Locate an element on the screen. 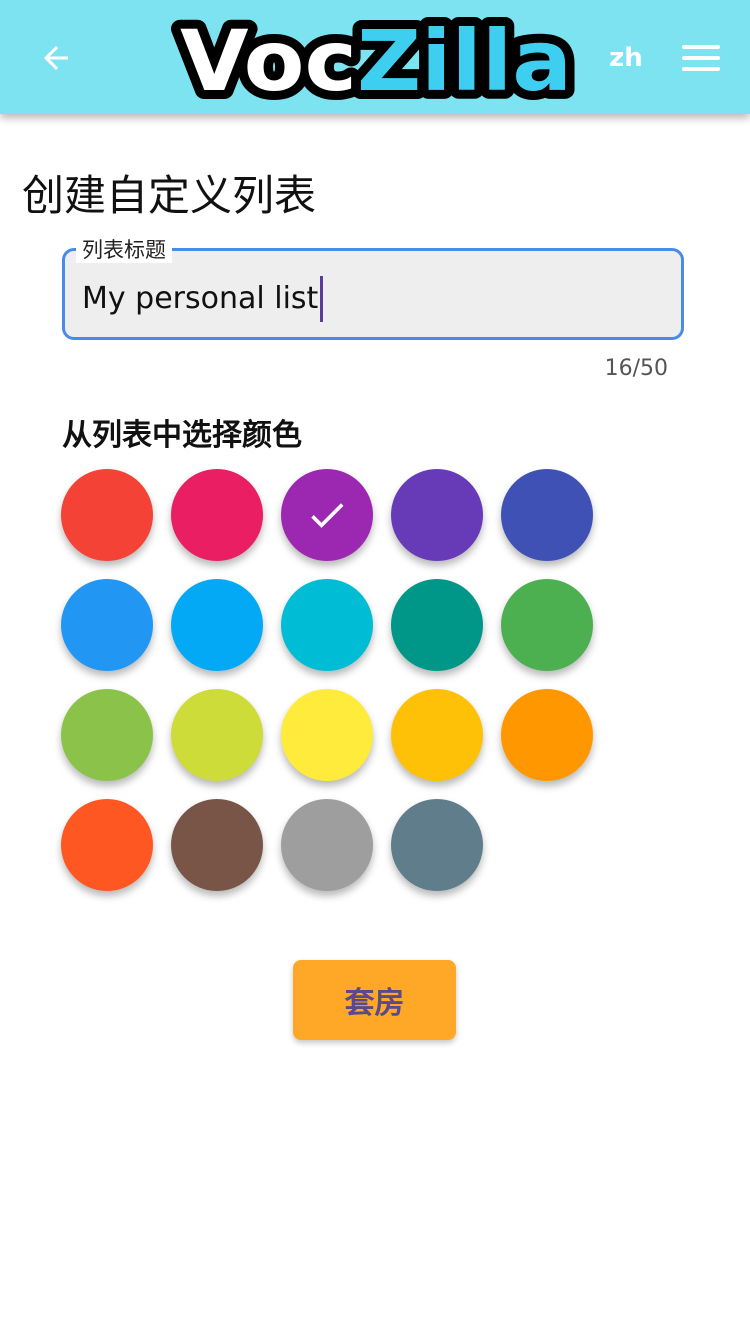 Image resolution: width=750 pixels, height=1334 pixels. color-swatch-blue-grey is located at coordinates (437, 845).